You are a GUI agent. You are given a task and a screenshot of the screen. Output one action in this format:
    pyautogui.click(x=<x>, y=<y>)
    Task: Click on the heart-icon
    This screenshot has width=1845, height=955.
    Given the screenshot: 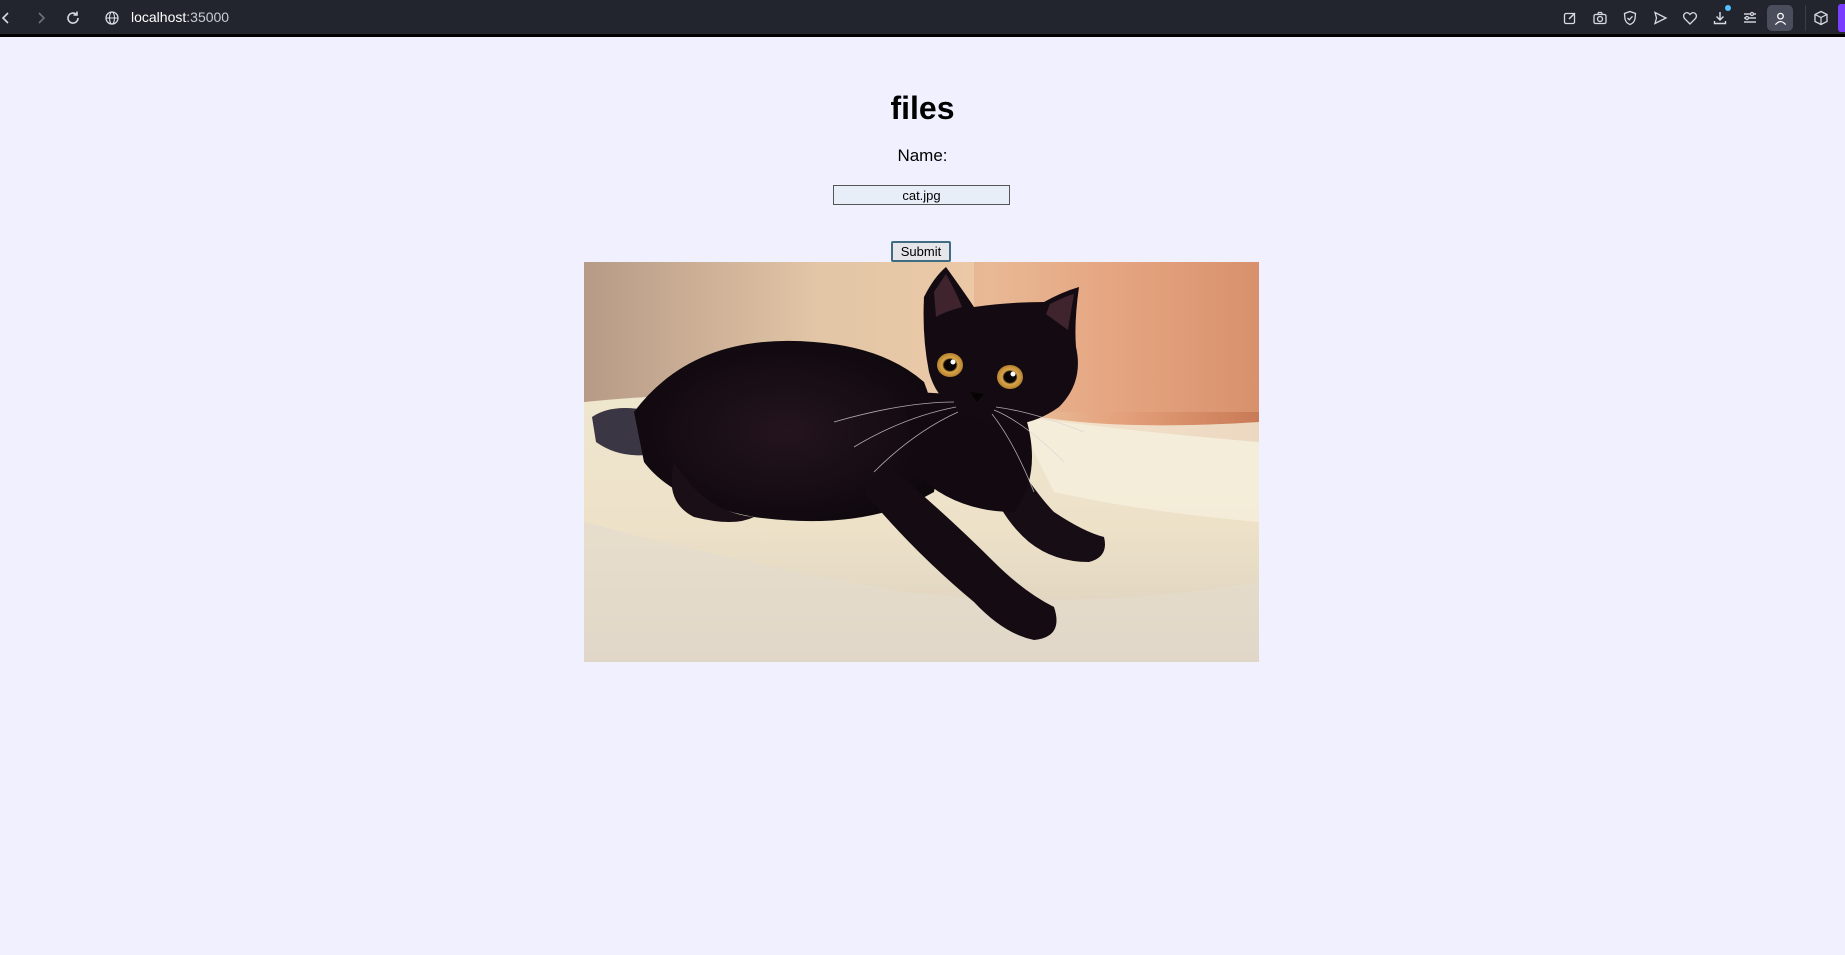 What is the action you would take?
    pyautogui.click(x=1690, y=18)
    